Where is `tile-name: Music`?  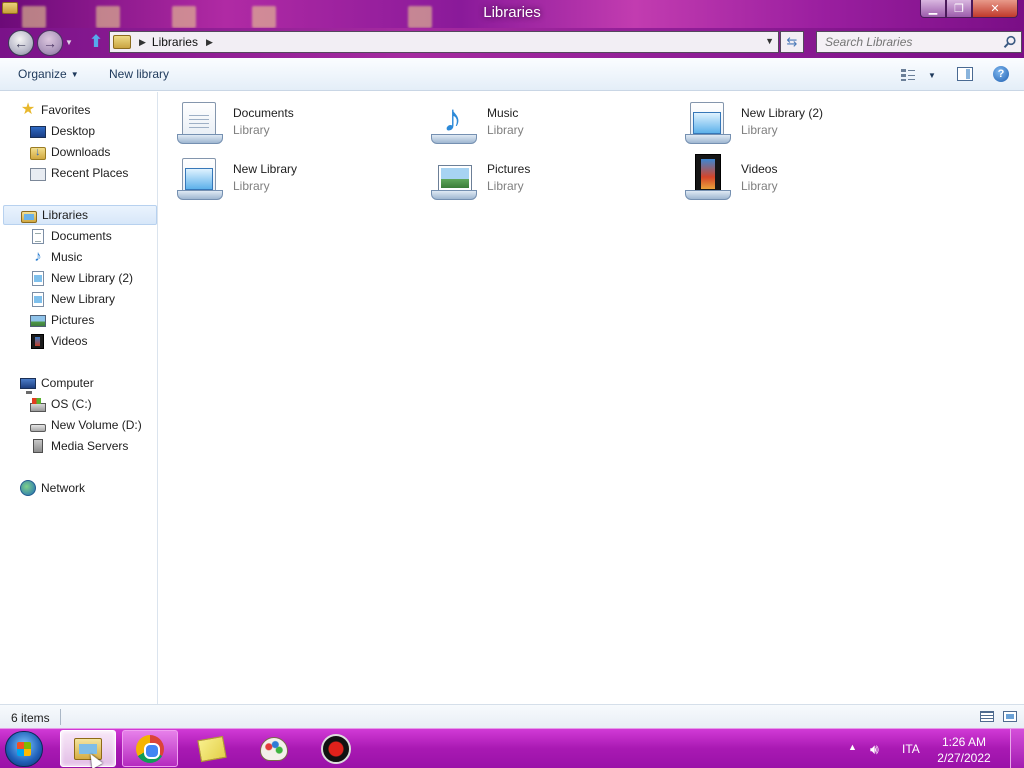
tile-name: Music is located at coordinates (503, 113).